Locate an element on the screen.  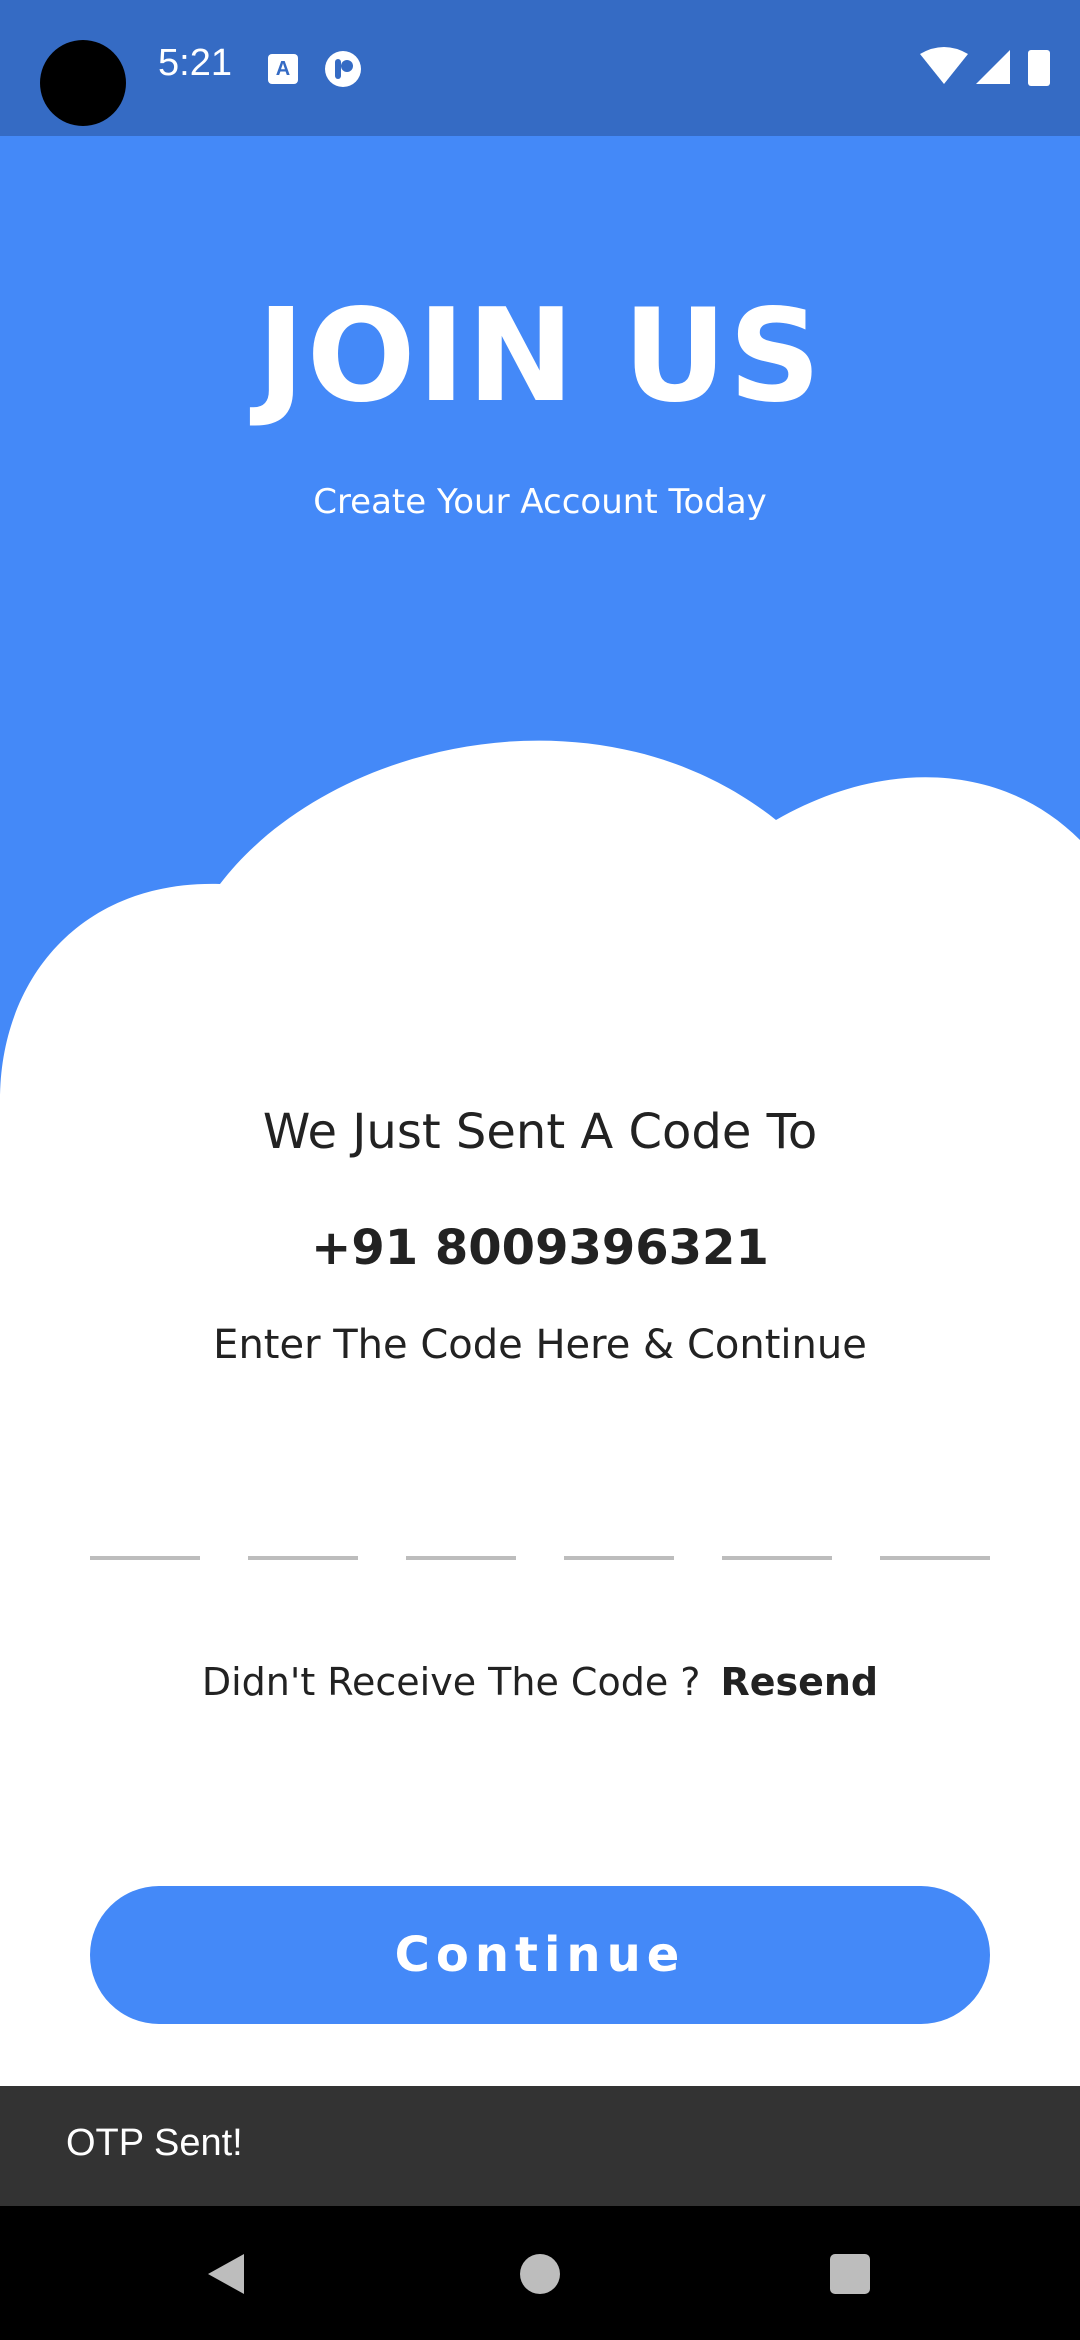
otp-input-row is located at coordinates (540, 1520).